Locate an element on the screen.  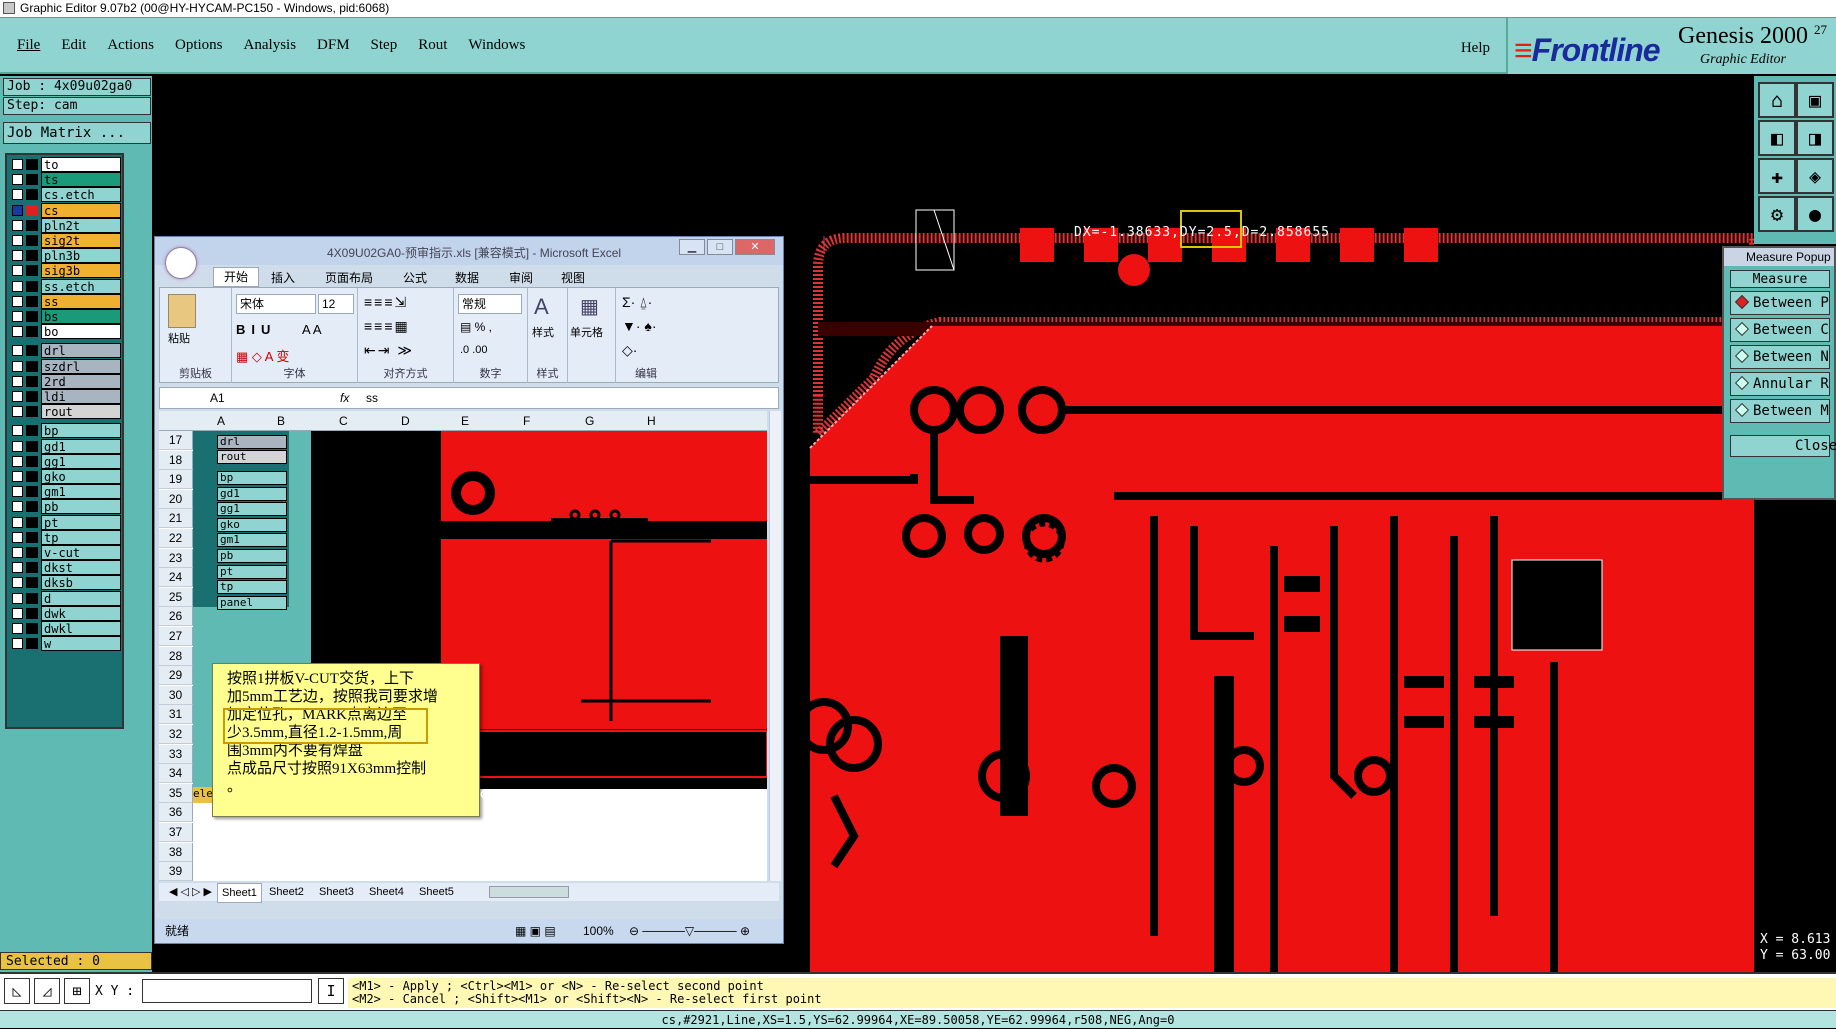
layer-row-ldi: ldi is located at coordinates (65, 396).